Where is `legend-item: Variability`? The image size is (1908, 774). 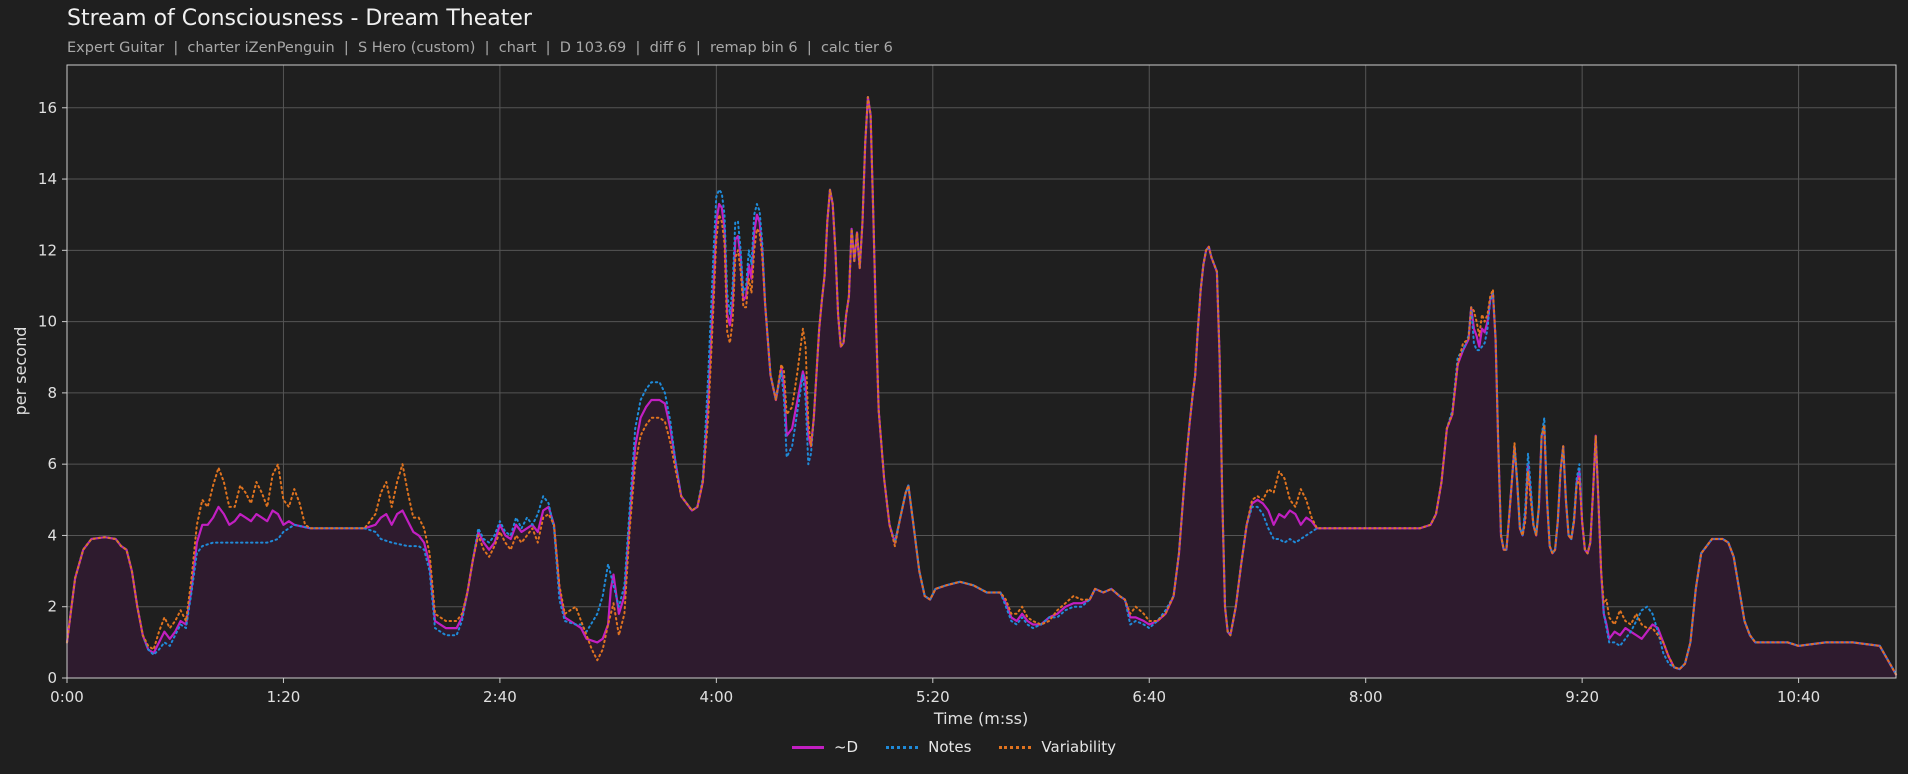
legend-item: Variability is located at coordinates (1057, 747).